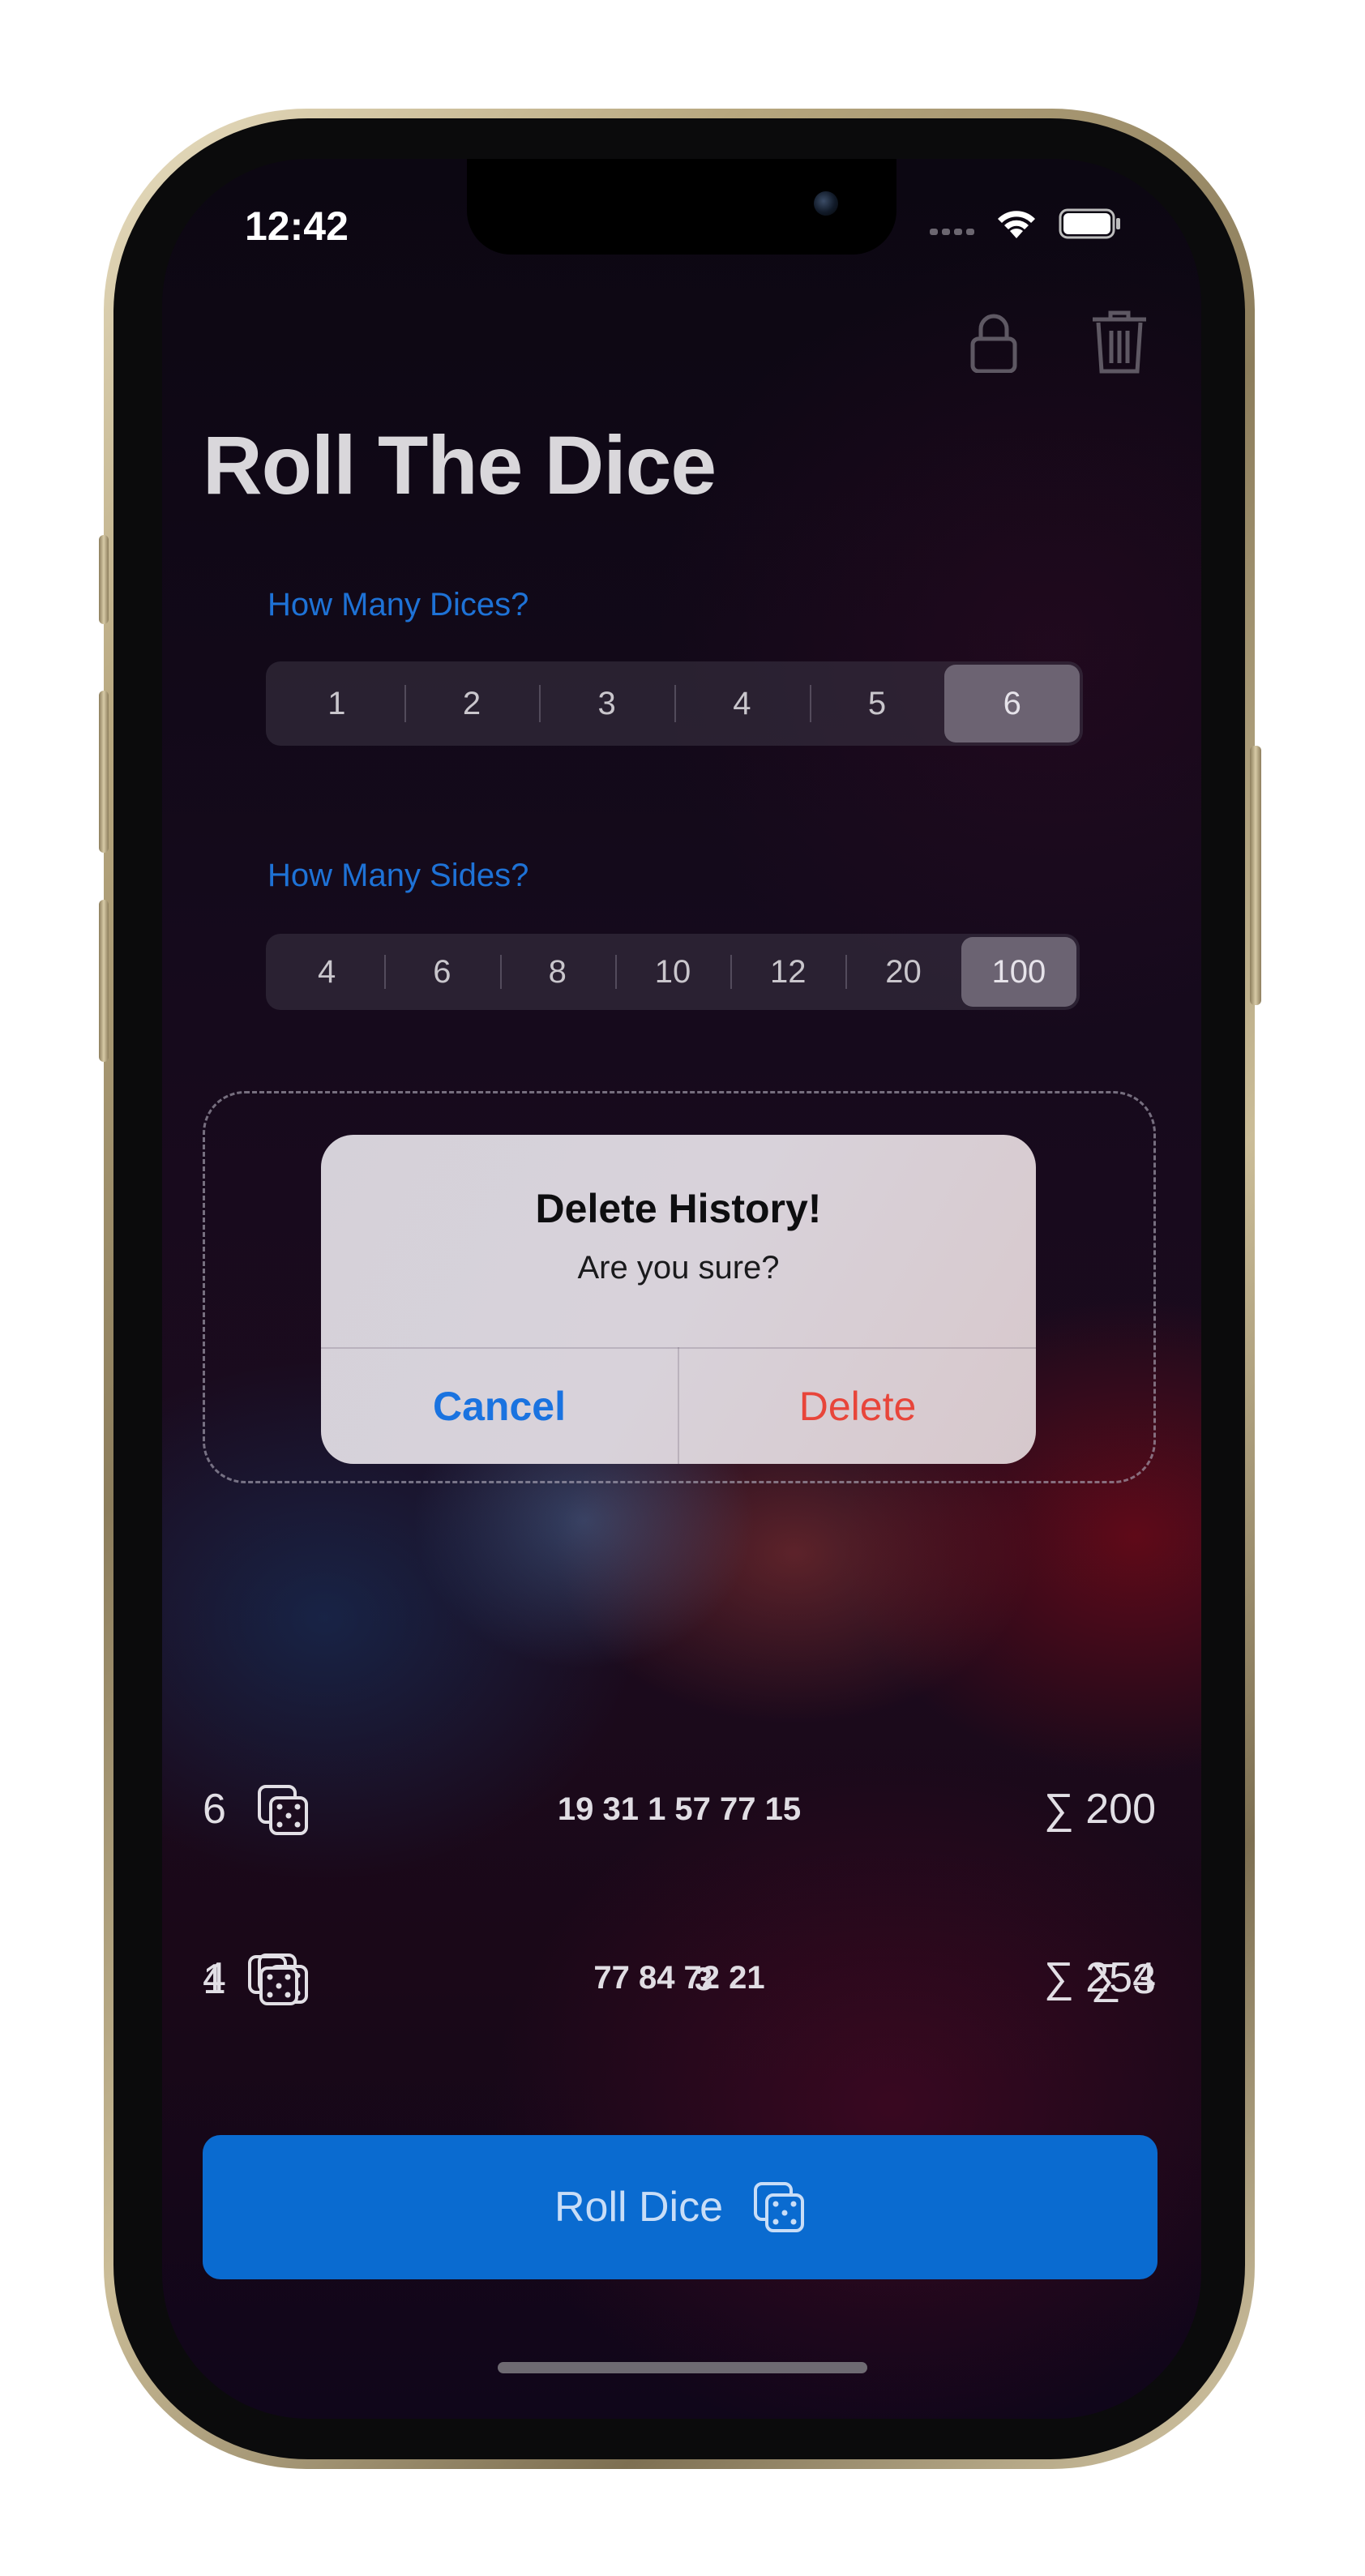 The width and height of the screenshot is (1365, 2576). I want to click on roll-values: 19 31 1 57 77 15, so click(679, 1809).